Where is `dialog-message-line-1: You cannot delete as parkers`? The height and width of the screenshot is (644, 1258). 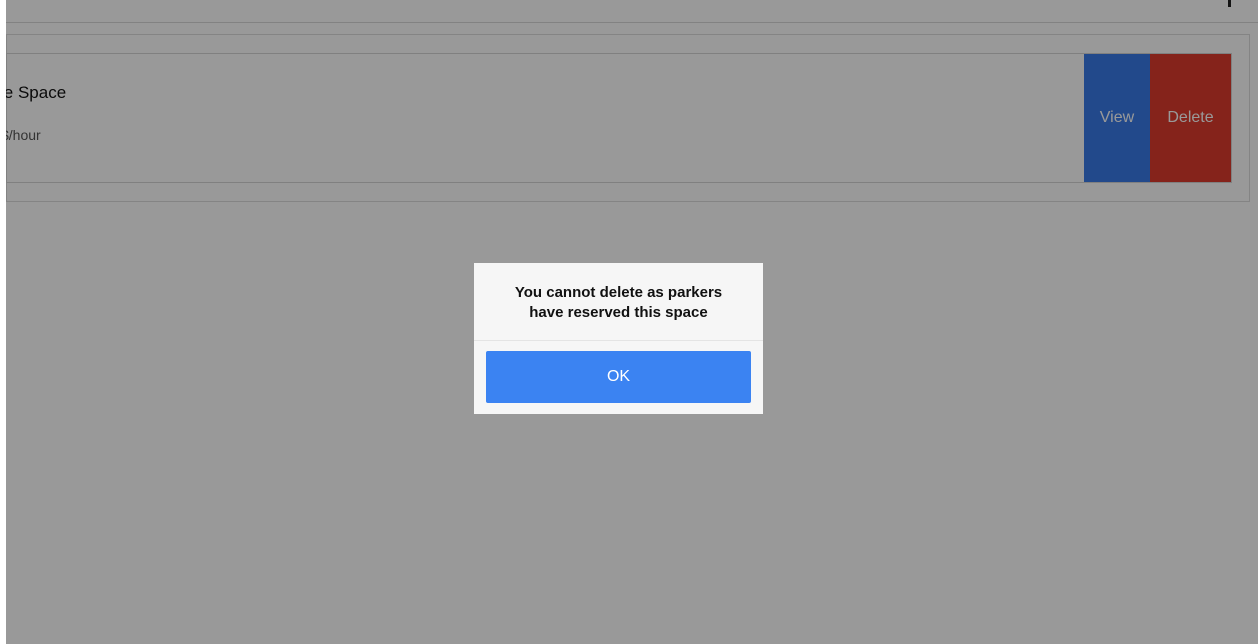 dialog-message-line-1: You cannot delete as parkers is located at coordinates (618, 292).